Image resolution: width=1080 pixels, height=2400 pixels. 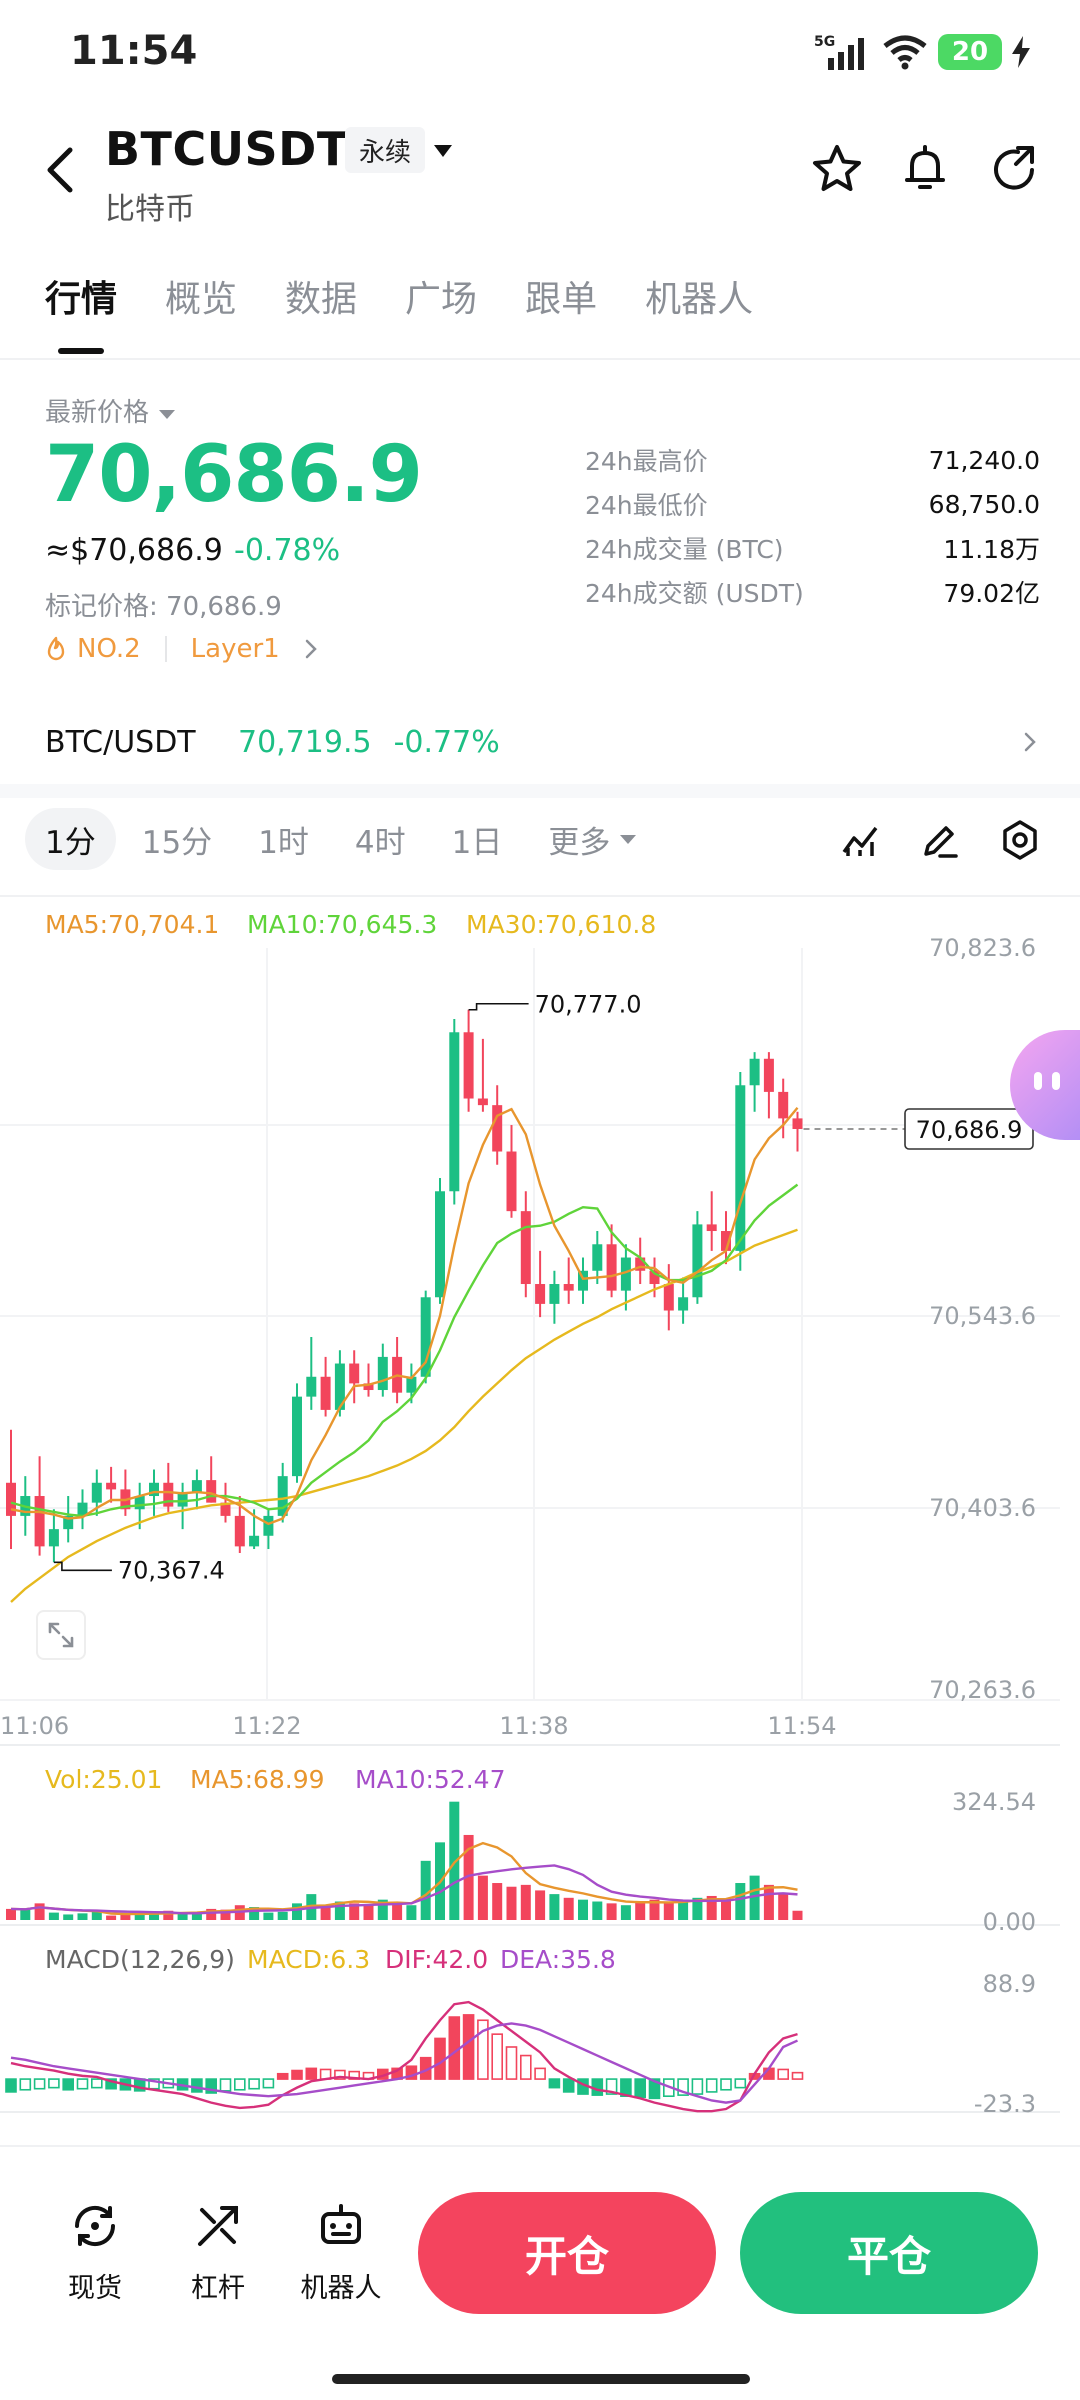 I want to click on favorite-star-icon, so click(x=837, y=169).